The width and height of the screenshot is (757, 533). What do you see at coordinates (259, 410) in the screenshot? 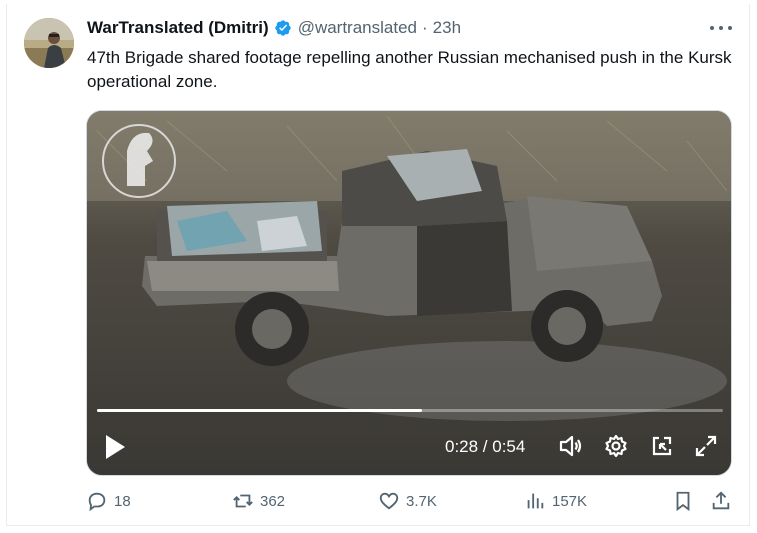
I see `video-progress-fill` at bounding box center [259, 410].